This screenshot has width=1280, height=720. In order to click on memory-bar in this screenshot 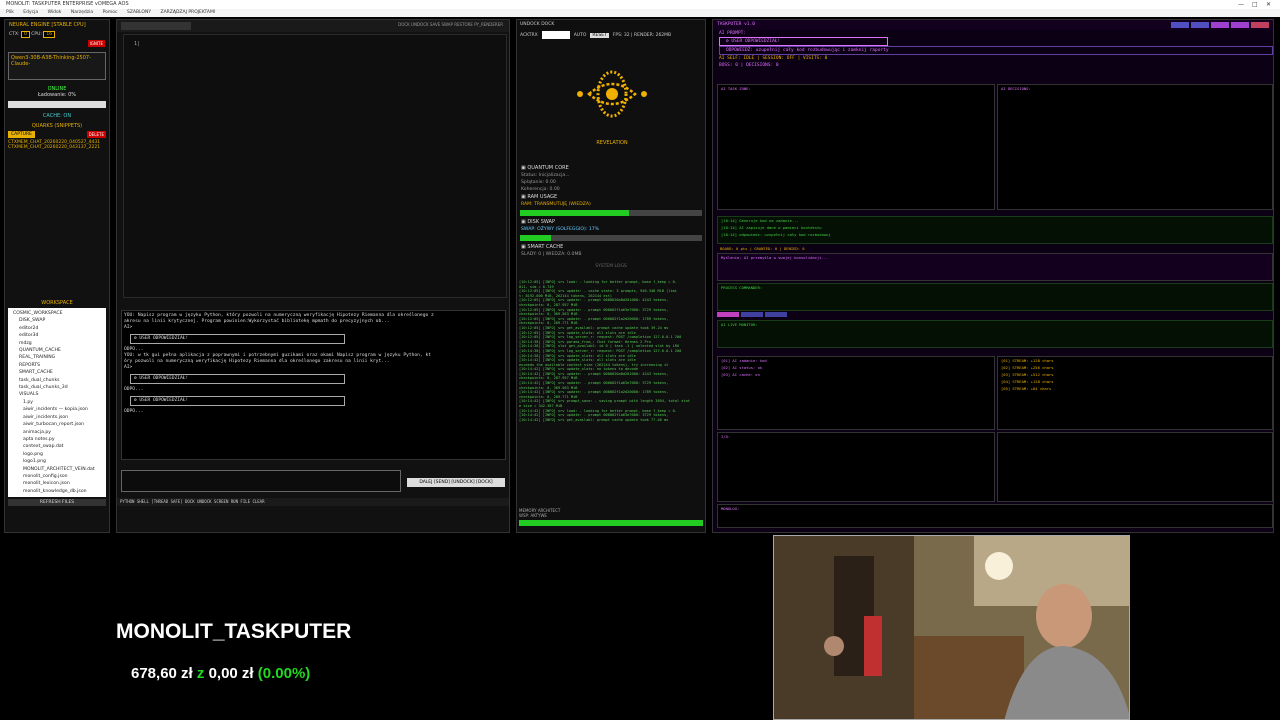, I will do `click(611, 523)`.